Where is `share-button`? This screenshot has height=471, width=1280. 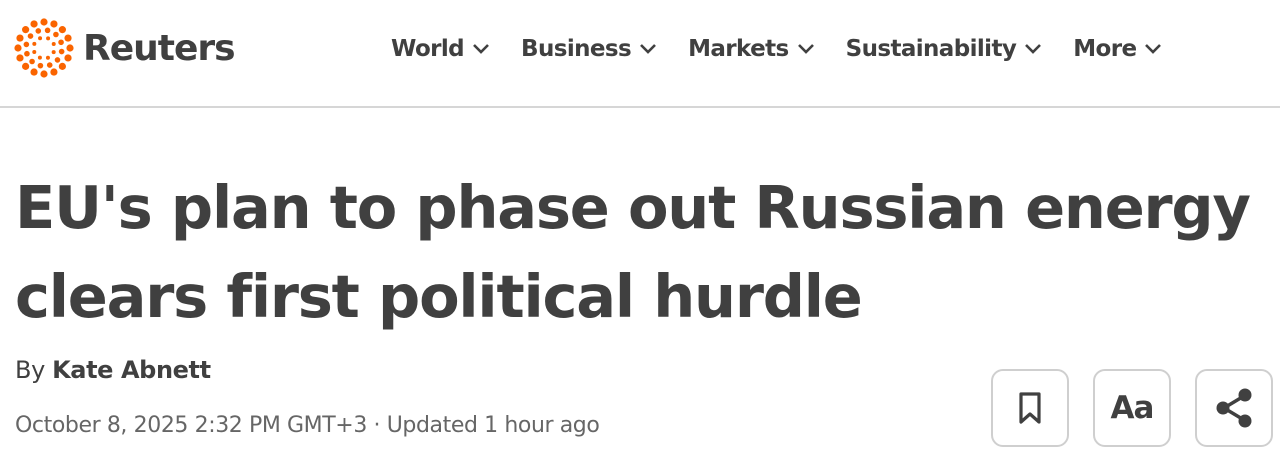
share-button is located at coordinates (1234, 408).